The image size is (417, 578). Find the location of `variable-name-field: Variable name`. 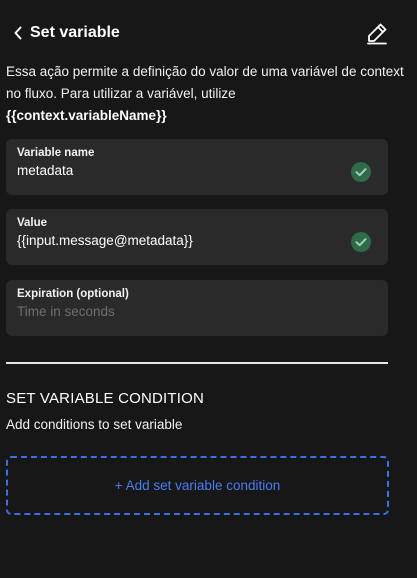

variable-name-field: Variable name is located at coordinates (197, 167).